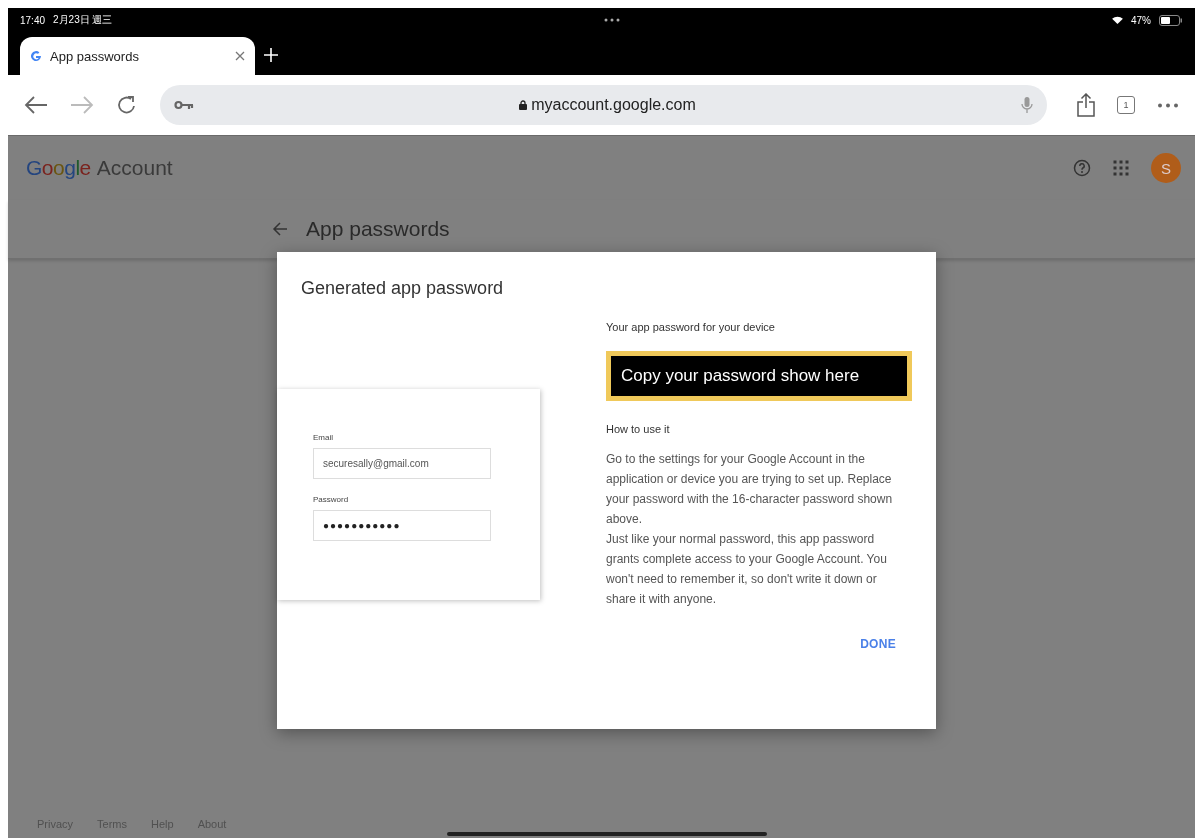 The width and height of the screenshot is (1195, 838). I want to click on apps-grid-icon, so click(1121, 168).